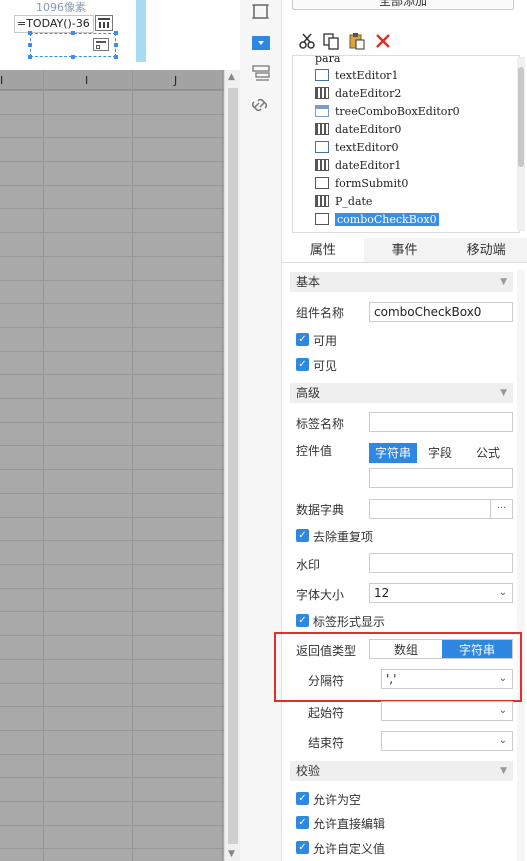 The height and width of the screenshot is (861, 527). What do you see at coordinates (349, 824) in the screenshot?
I see `checkbox-label: 允许直接编辑` at bounding box center [349, 824].